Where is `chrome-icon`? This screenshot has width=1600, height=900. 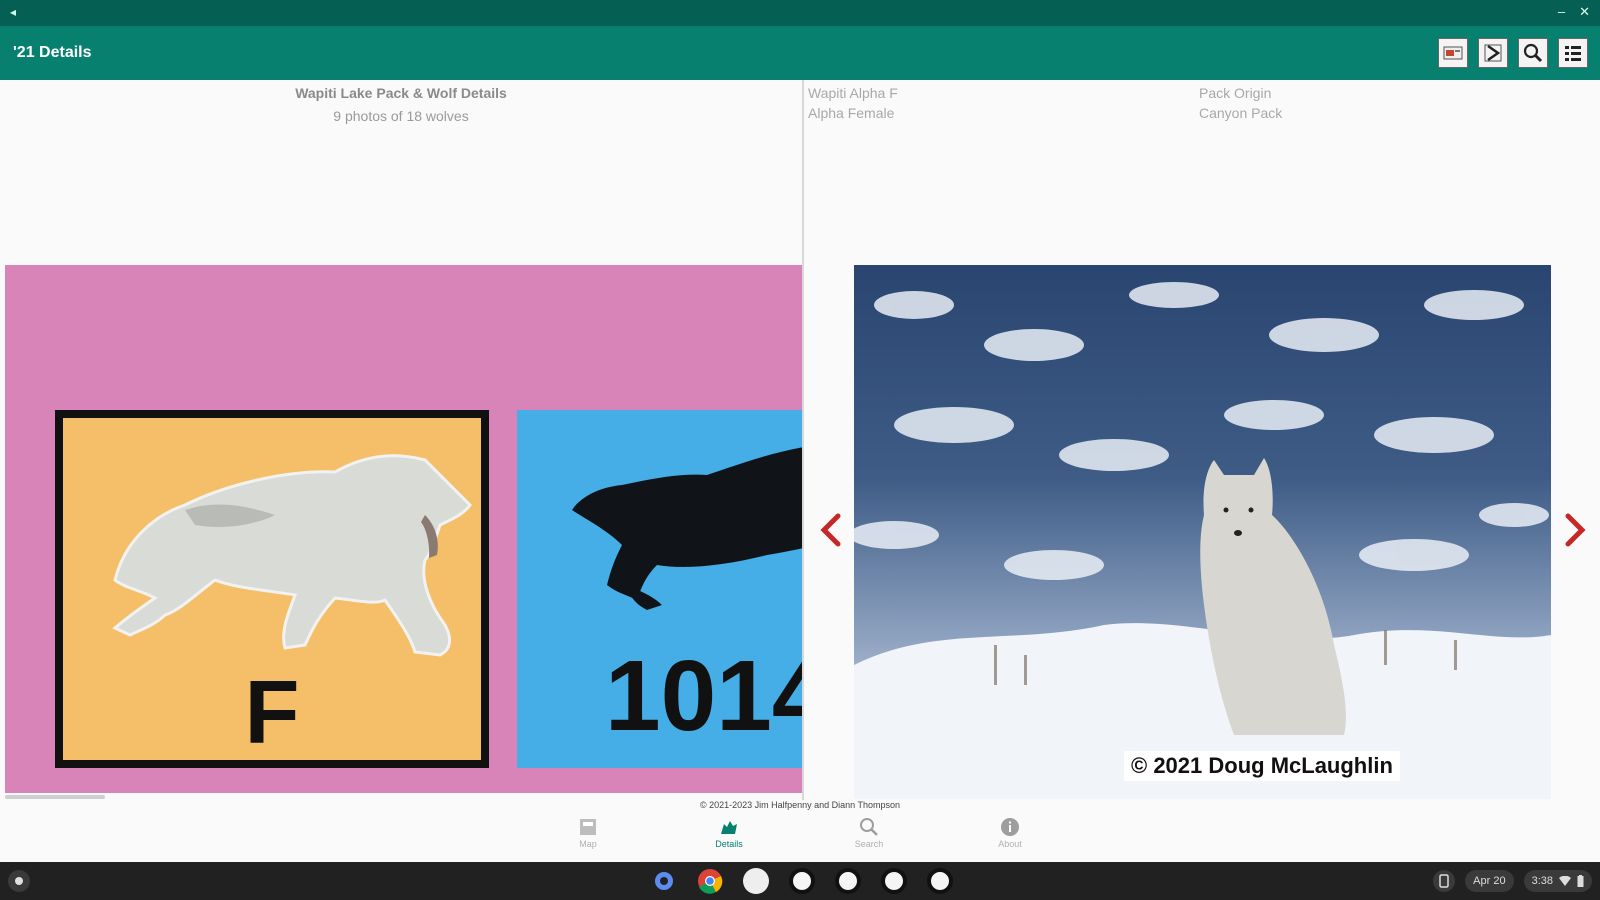 chrome-icon is located at coordinates (710, 881).